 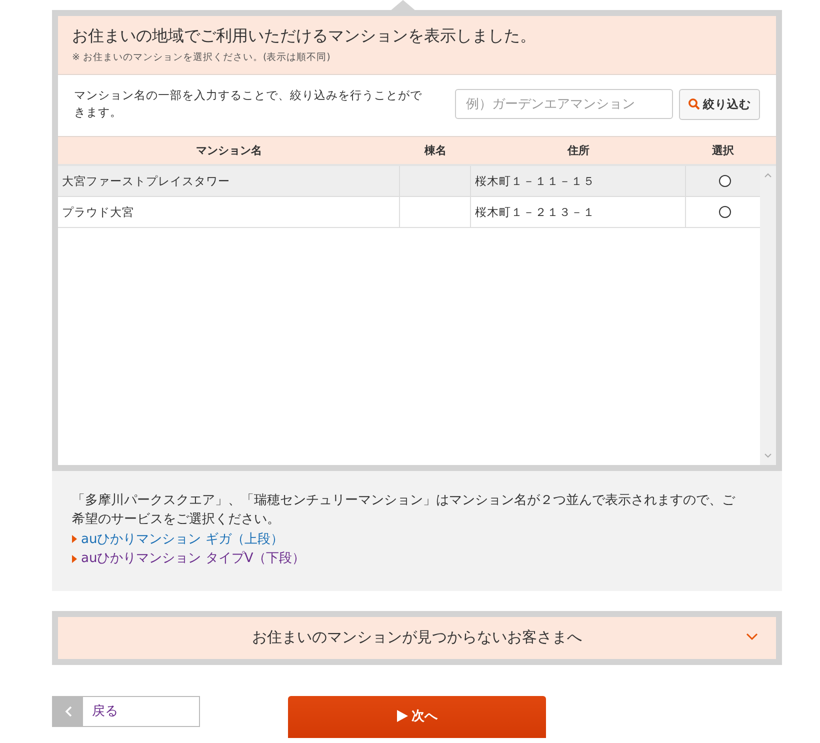 I want to click on service-link: auひかりマンション ギガ（上段）, so click(x=182, y=539).